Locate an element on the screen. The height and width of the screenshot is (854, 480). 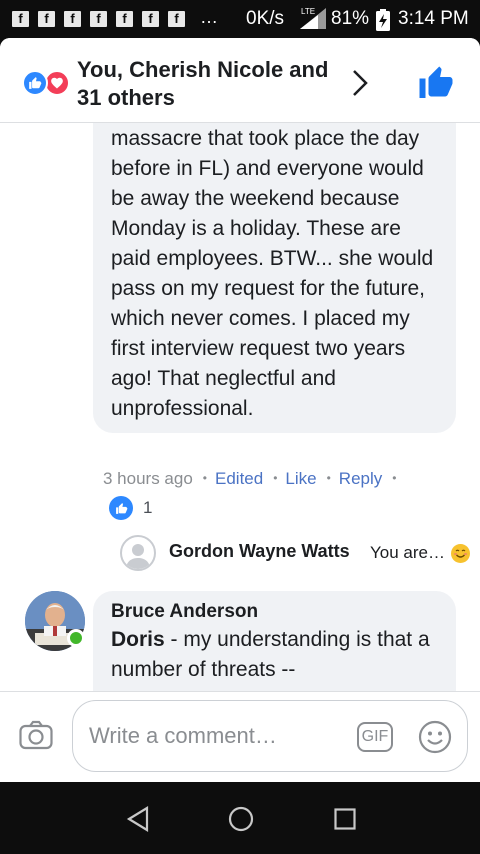
status-bar: f f f f f f f … 0K/s LTE 81% 3:14 PM is located at coordinates (240, 19).